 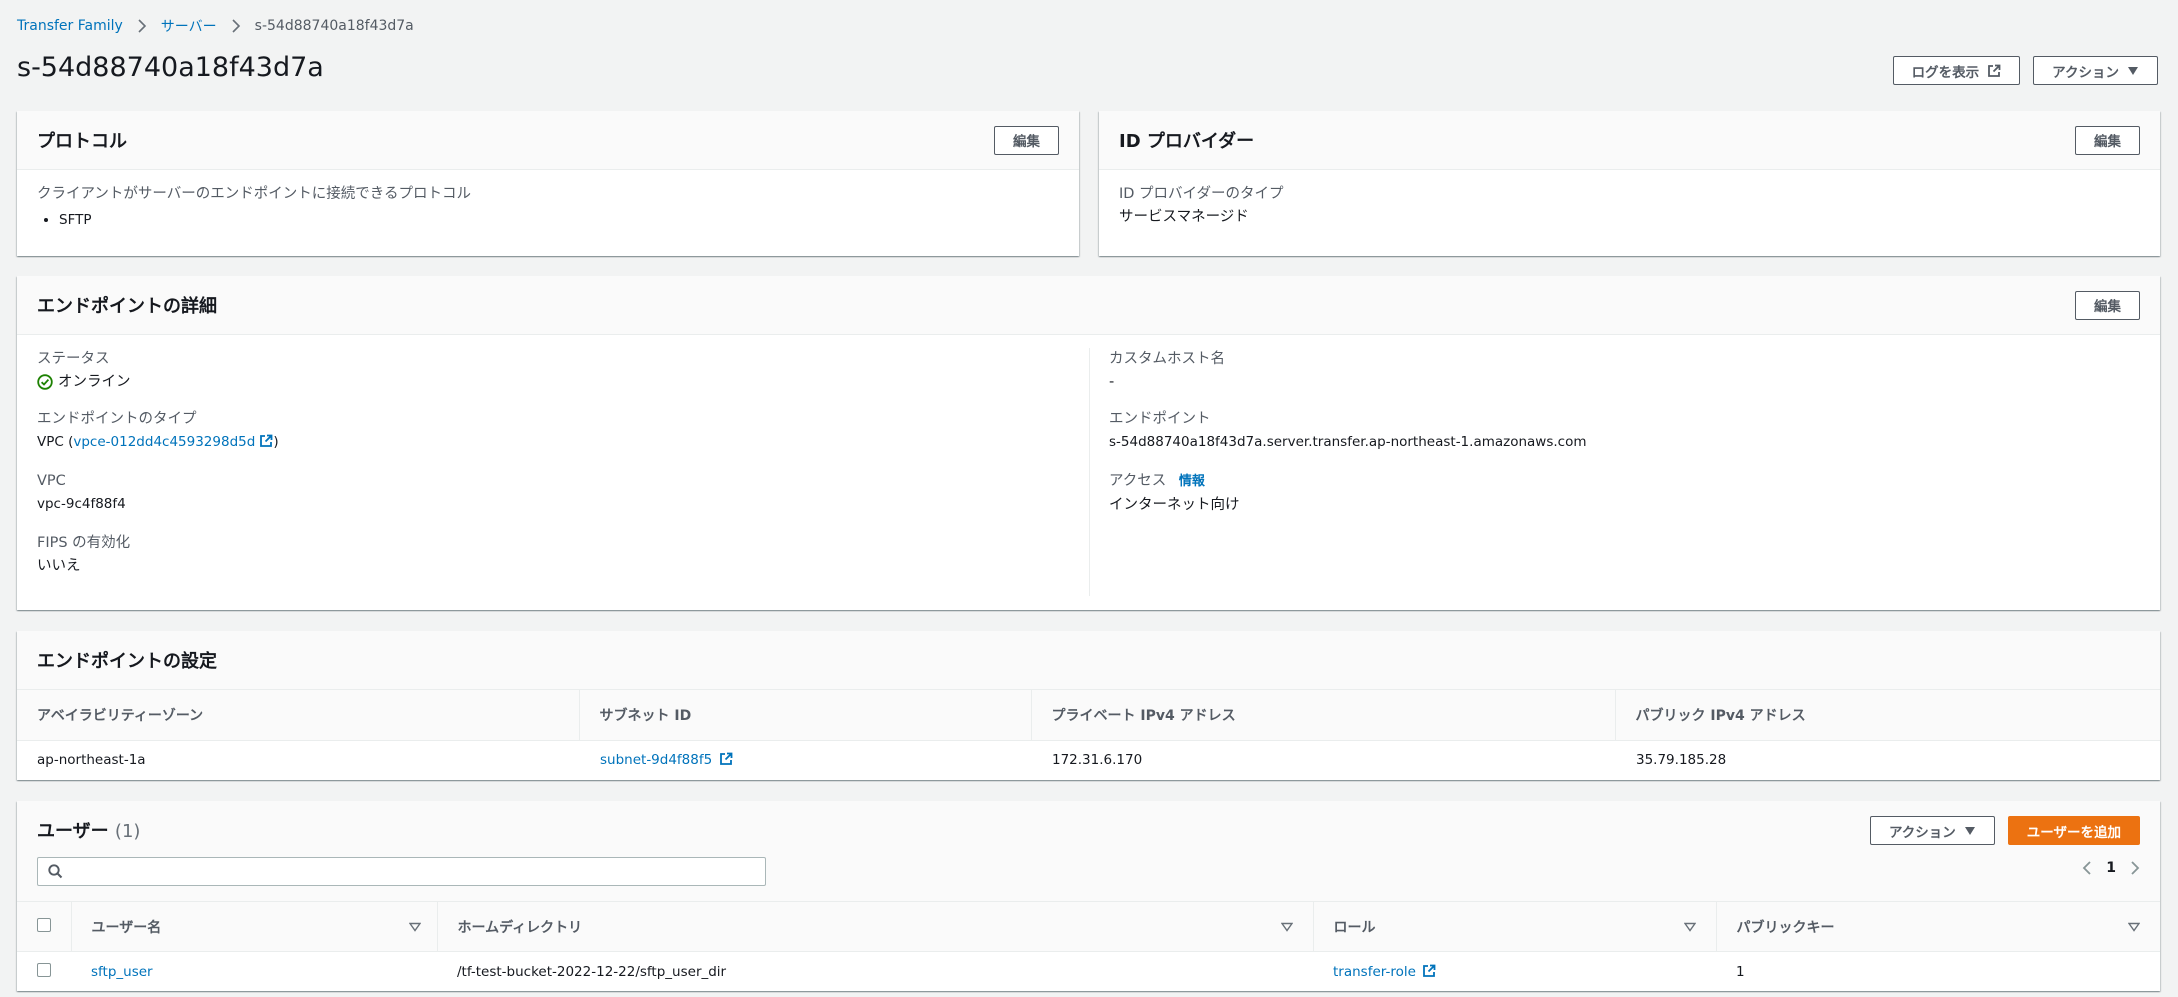 What do you see at coordinates (1629, 183) in the screenshot?
I see `idp-panel: ID プロバイダー 編集 ID プロバイダーのタイプ サービスマネージド` at bounding box center [1629, 183].